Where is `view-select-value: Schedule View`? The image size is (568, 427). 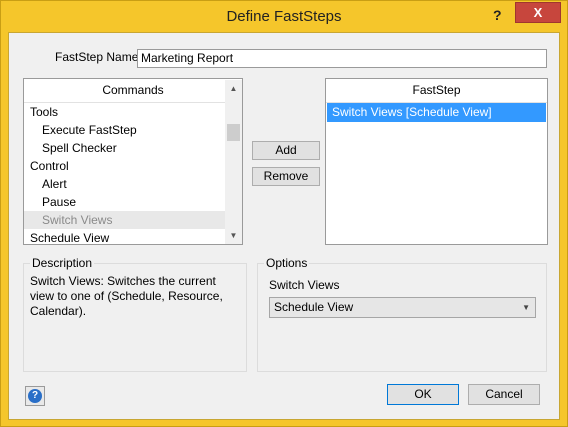
view-select-value: Schedule View is located at coordinates (314, 307).